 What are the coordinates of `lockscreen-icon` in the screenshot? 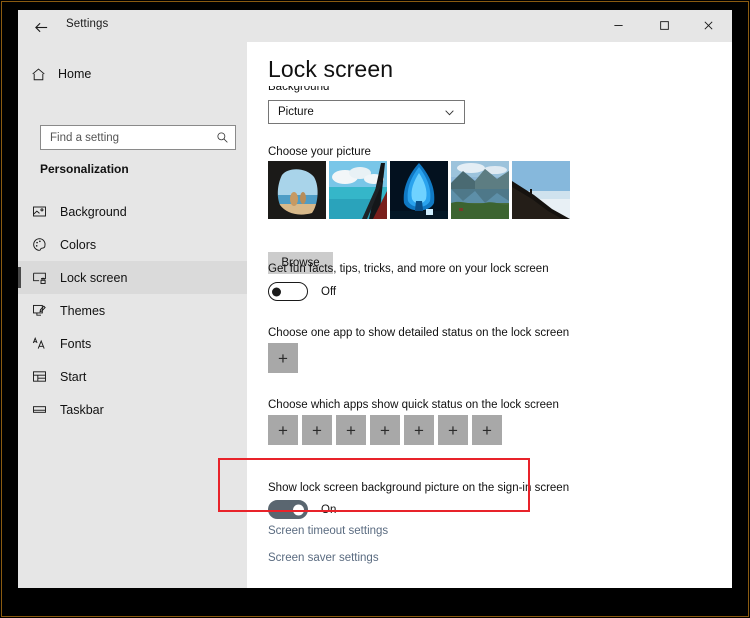 It's located at (39, 277).